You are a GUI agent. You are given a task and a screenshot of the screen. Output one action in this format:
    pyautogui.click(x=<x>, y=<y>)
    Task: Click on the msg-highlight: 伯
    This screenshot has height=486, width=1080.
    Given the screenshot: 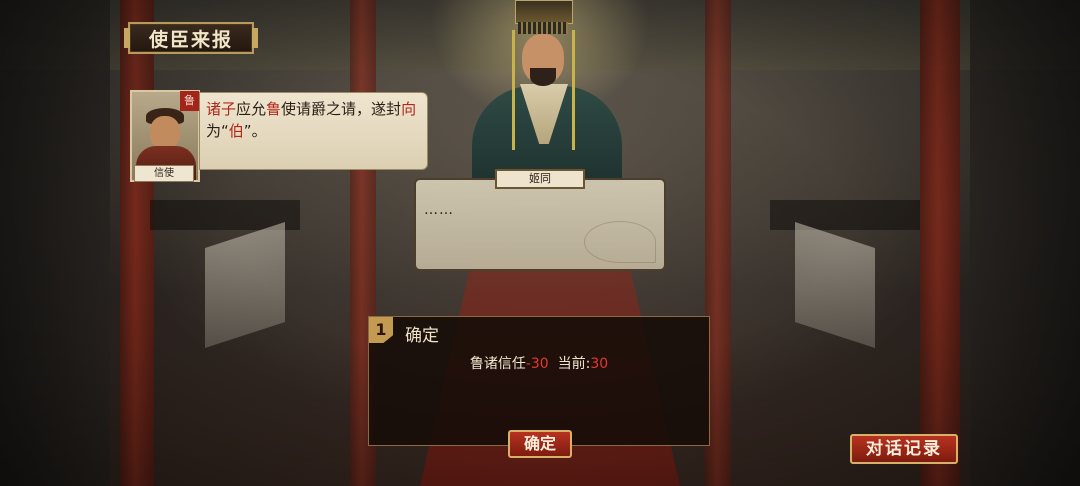 What is the action you would take?
    pyautogui.click(x=236, y=131)
    